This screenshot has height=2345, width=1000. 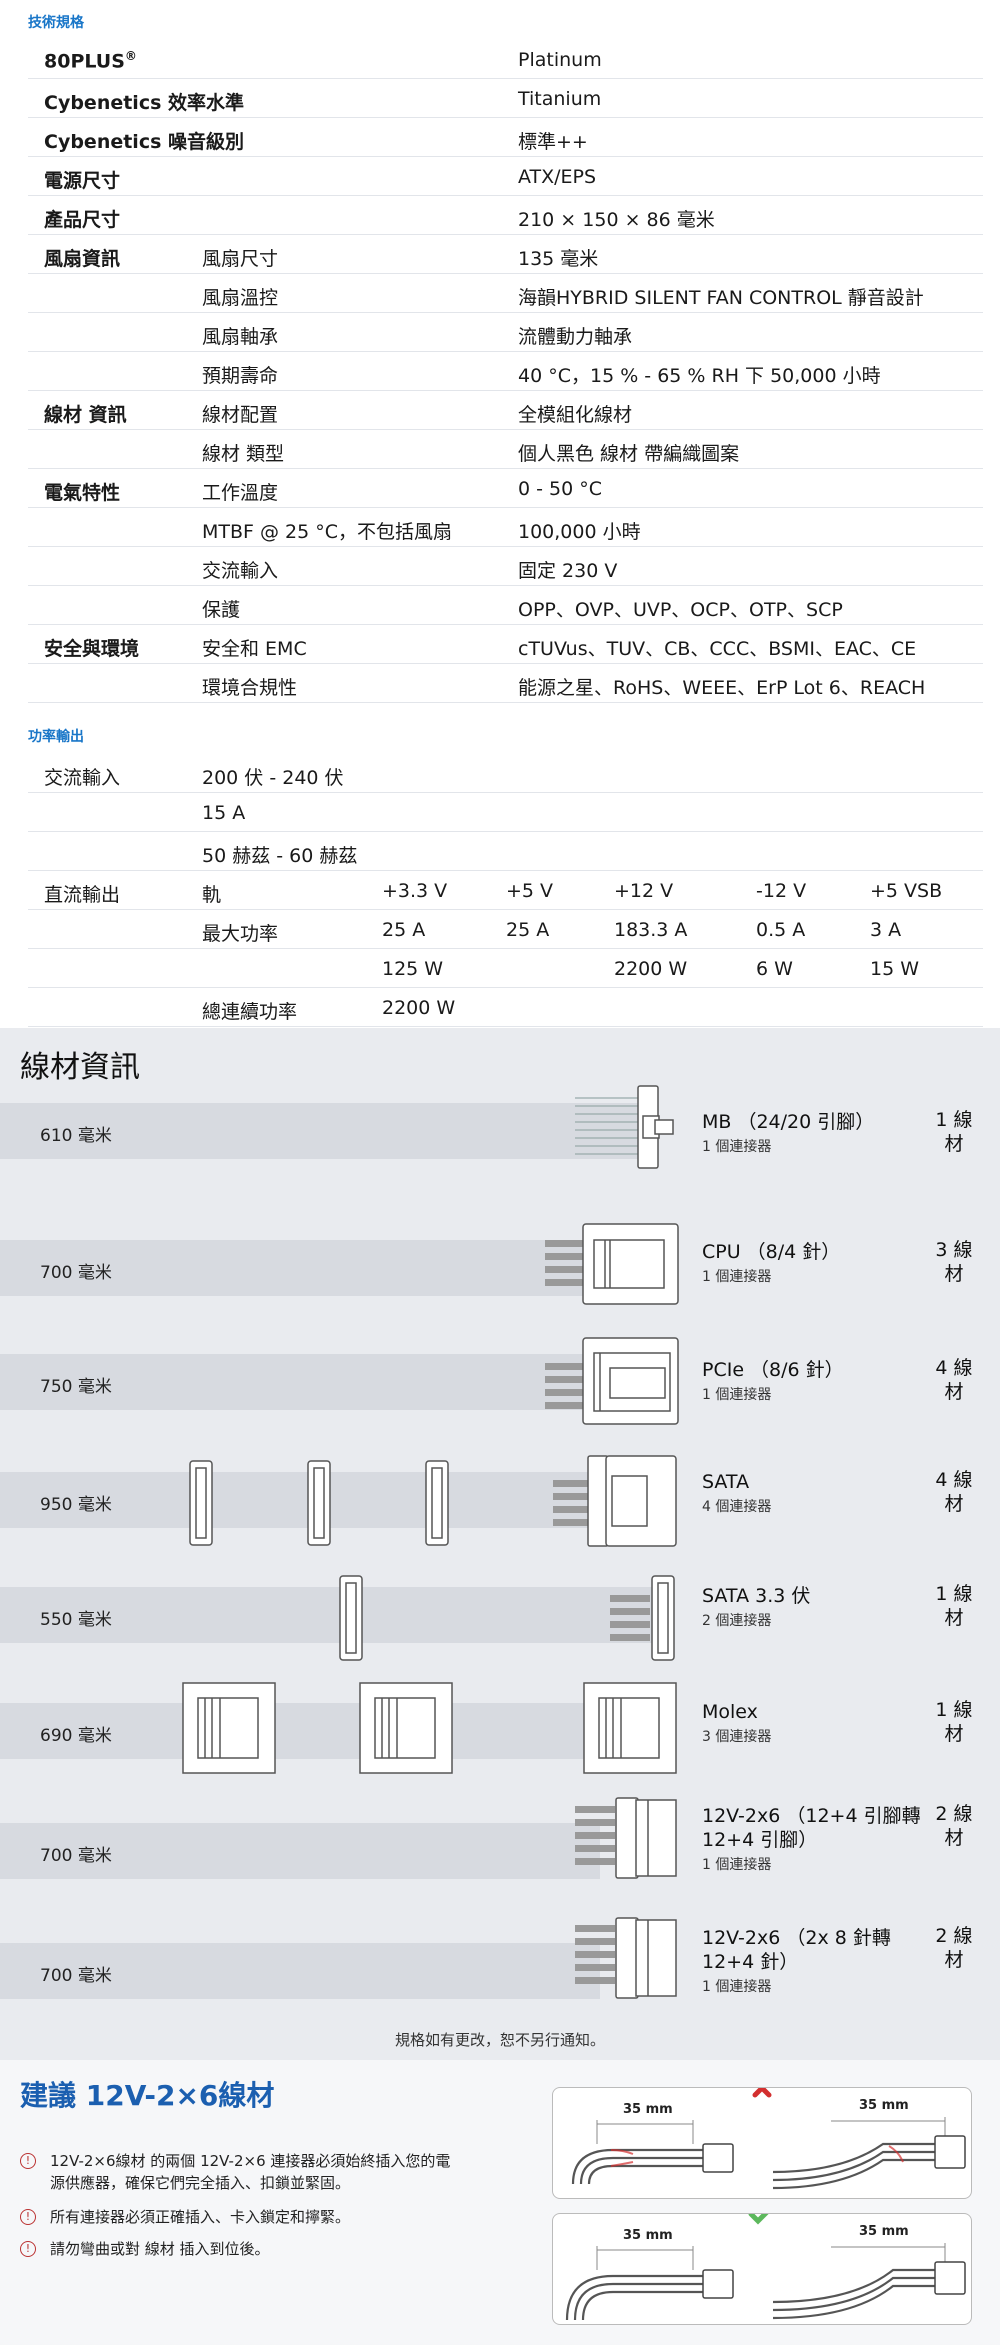 I want to click on power-row: 總連續功率 2200 W, so click(x=505, y=1007).